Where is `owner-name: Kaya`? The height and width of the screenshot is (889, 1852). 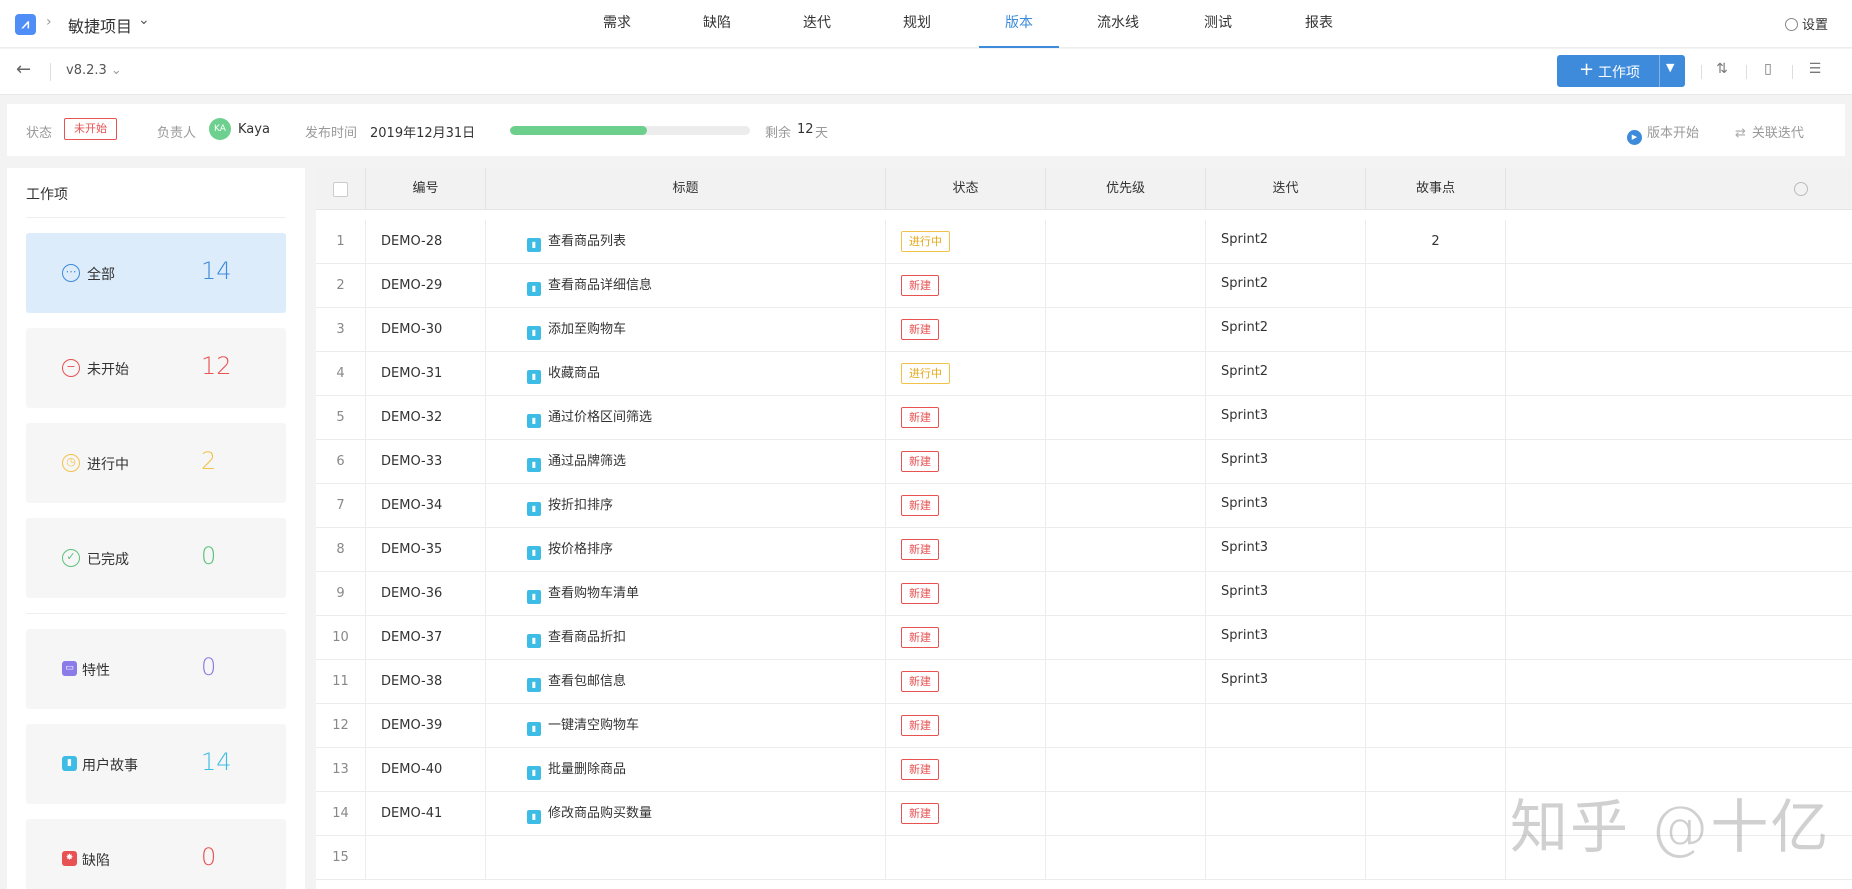
owner-name: Kaya is located at coordinates (254, 129).